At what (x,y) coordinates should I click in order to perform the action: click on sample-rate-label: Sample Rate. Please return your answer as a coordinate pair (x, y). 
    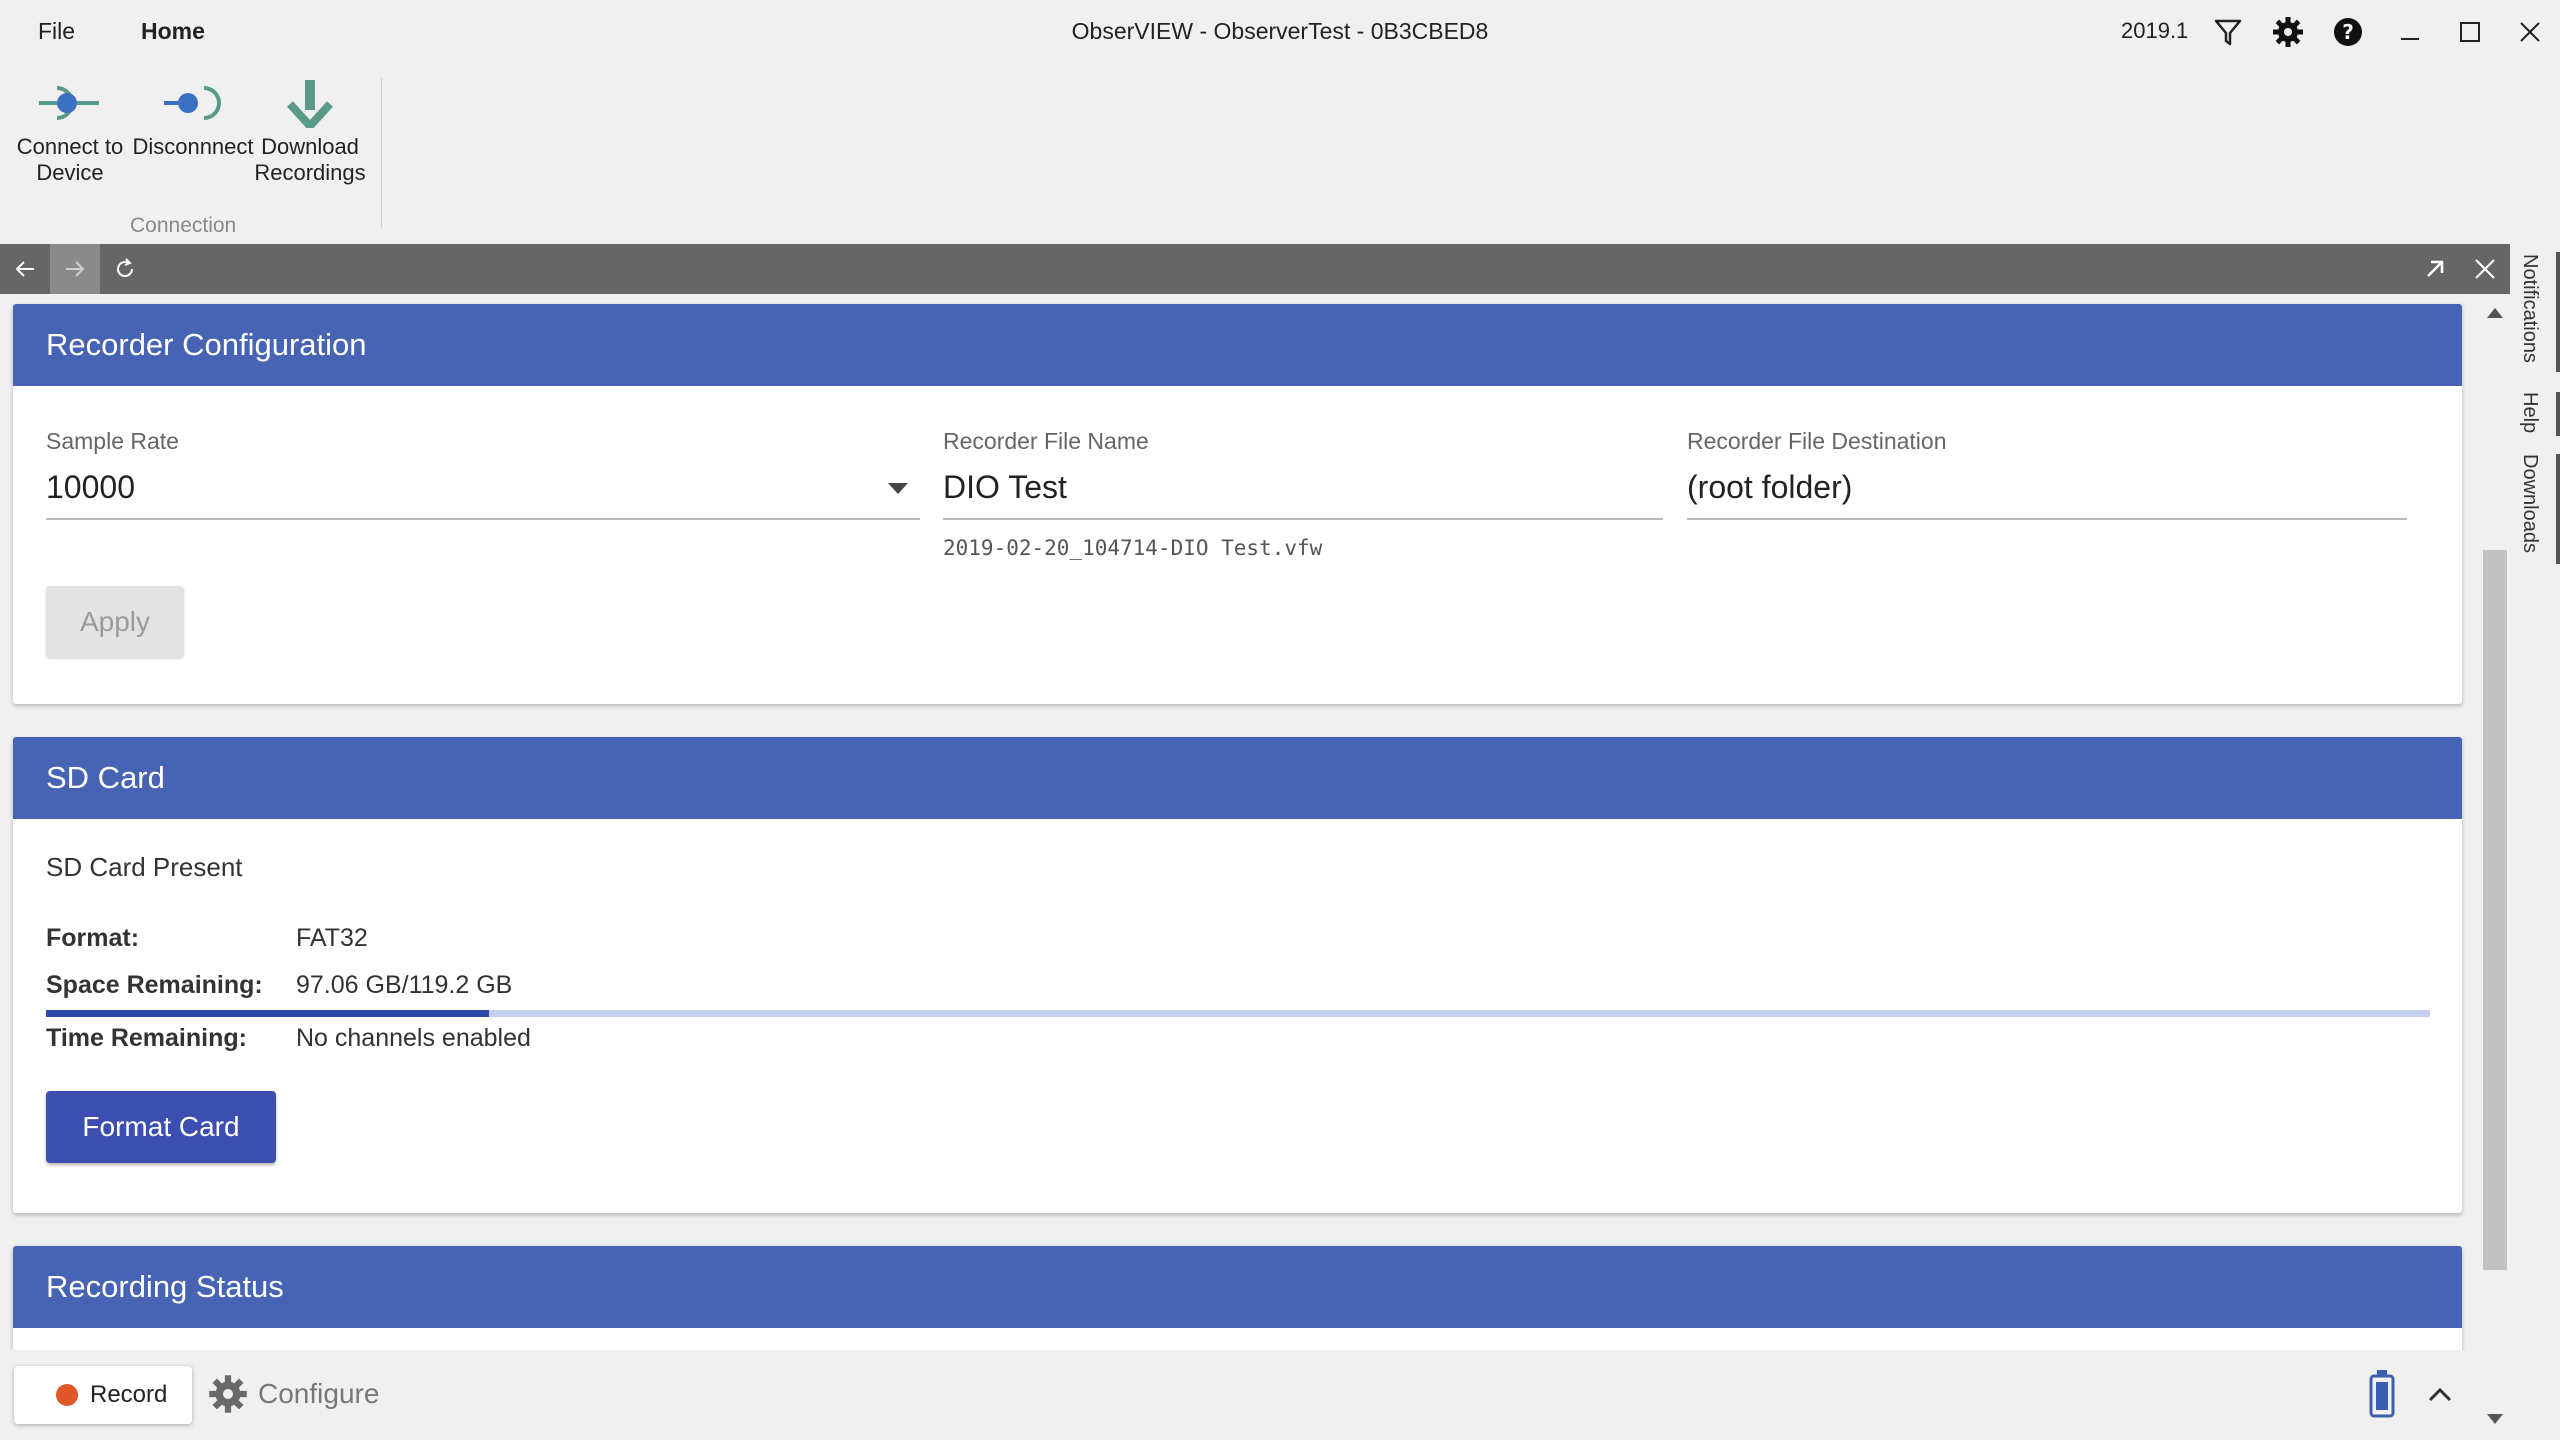
    Looking at the image, I should click on (112, 441).